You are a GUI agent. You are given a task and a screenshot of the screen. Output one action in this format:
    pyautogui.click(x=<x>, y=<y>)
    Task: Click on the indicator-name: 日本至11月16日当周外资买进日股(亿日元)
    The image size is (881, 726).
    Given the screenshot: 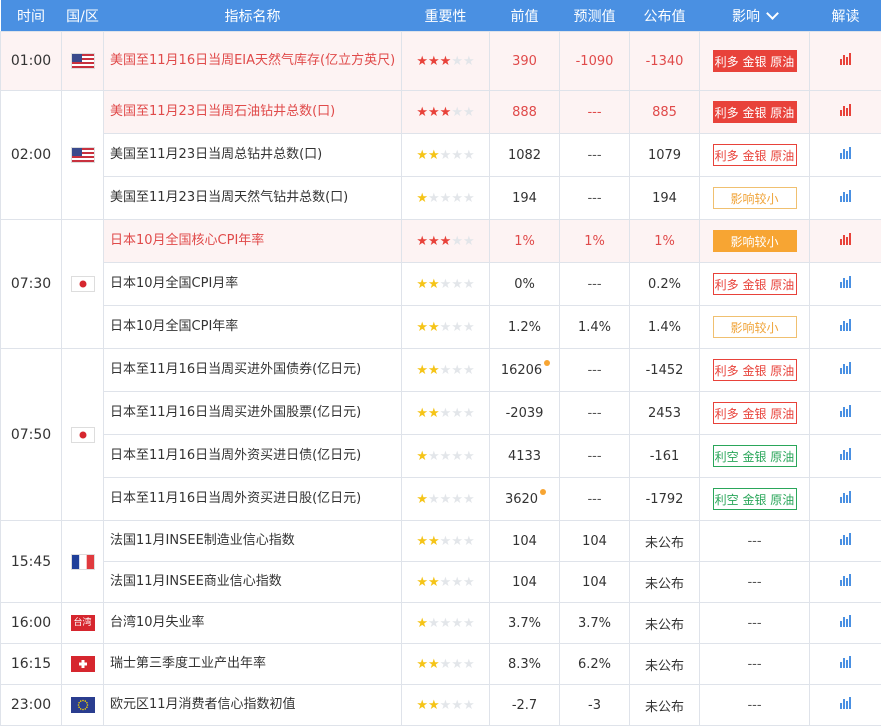 What is the action you would take?
    pyautogui.click(x=252, y=499)
    